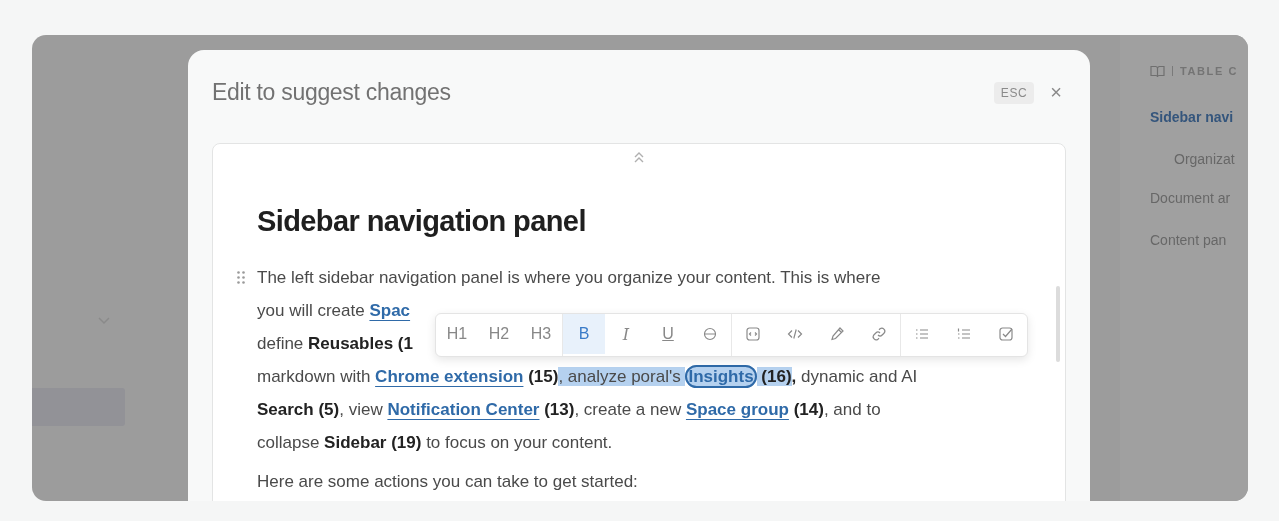 Image resolution: width=1279 pixels, height=521 pixels. What do you see at coordinates (335, 344) in the screenshot?
I see `text-line: define Reusables (1` at bounding box center [335, 344].